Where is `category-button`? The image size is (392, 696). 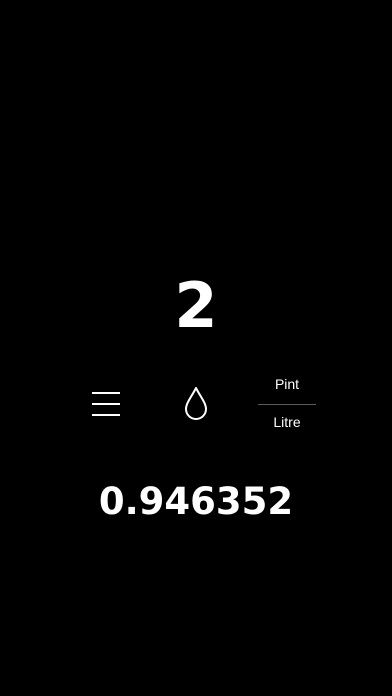 category-button is located at coordinates (196, 404).